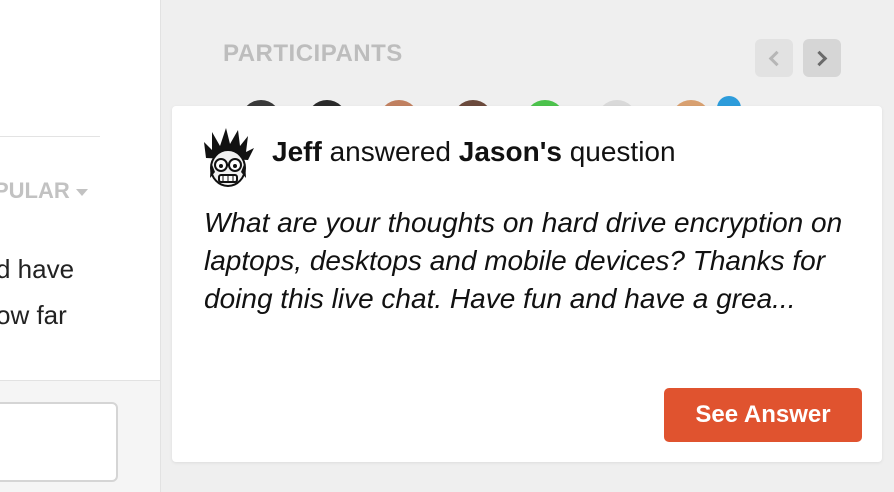 Image resolution: width=894 pixels, height=492 pixels. What do you see at coordinates (297, 151) in the screenshot?
I see `author-name: Jeff` at bounding box center [297, 151].